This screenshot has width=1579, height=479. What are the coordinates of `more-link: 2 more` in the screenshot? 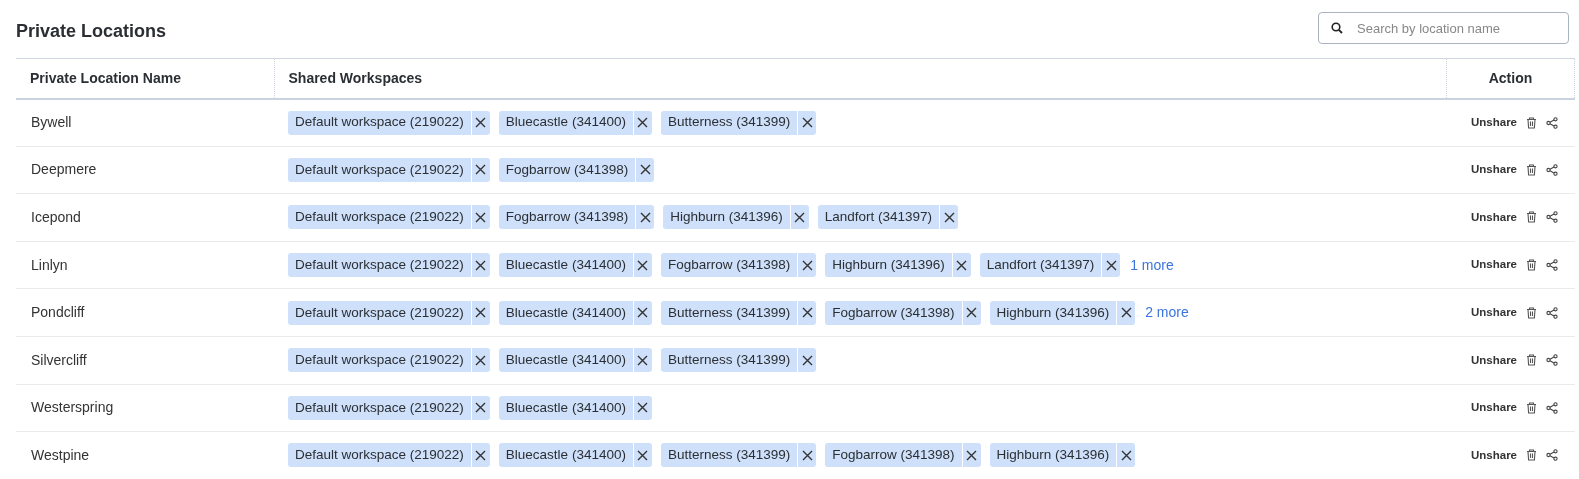 It's located at (1167, 313).